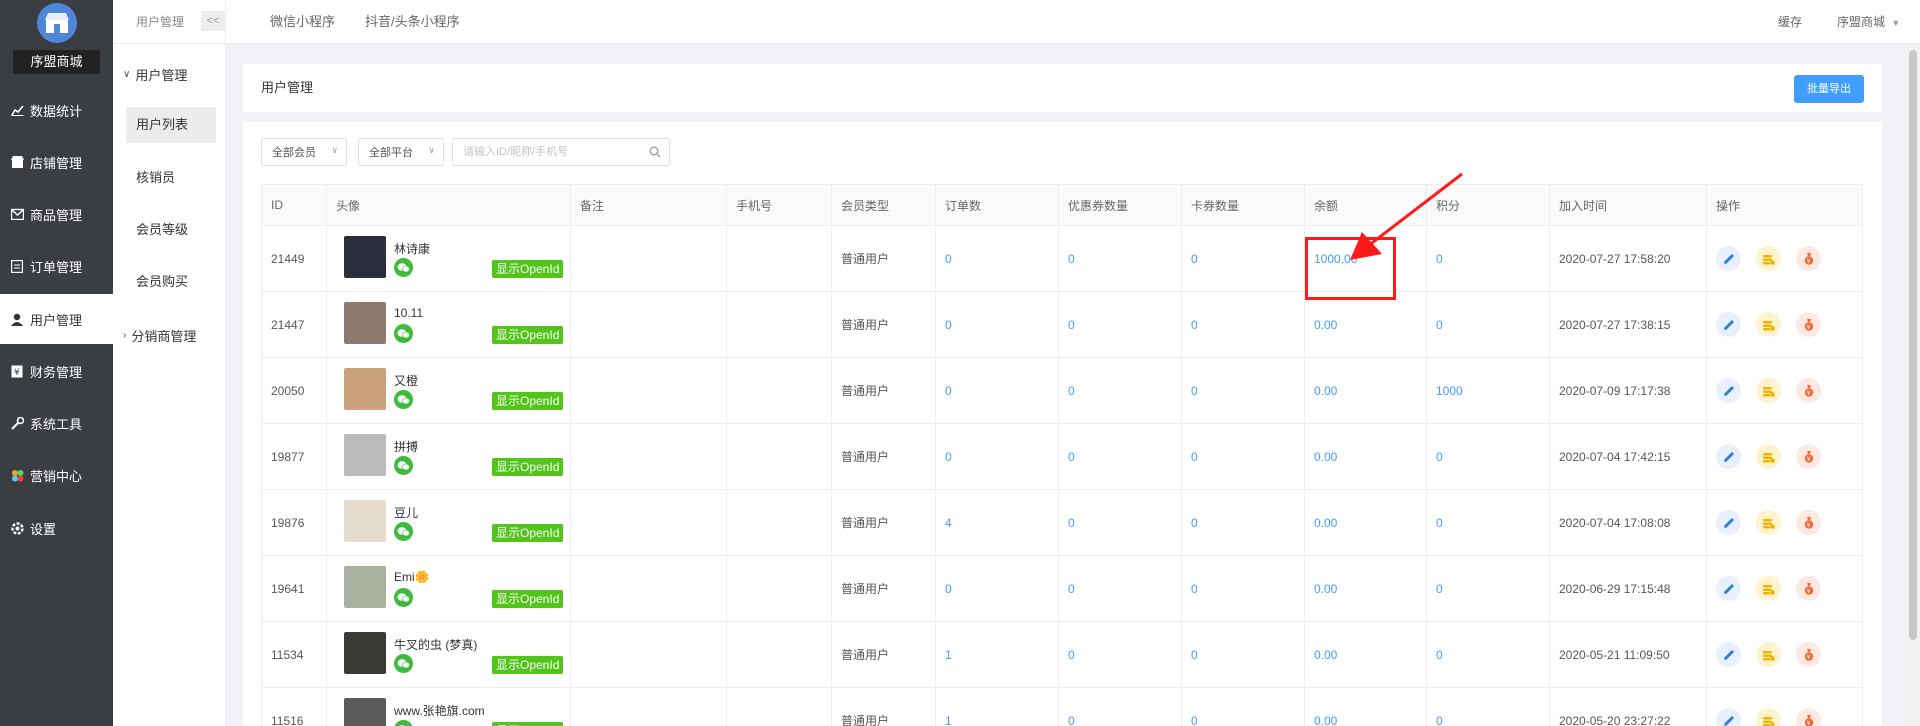 The width and height of the screenshot is (1920, 726). I want to click on nav-item-stats: 数据统计, so click(56, 110).